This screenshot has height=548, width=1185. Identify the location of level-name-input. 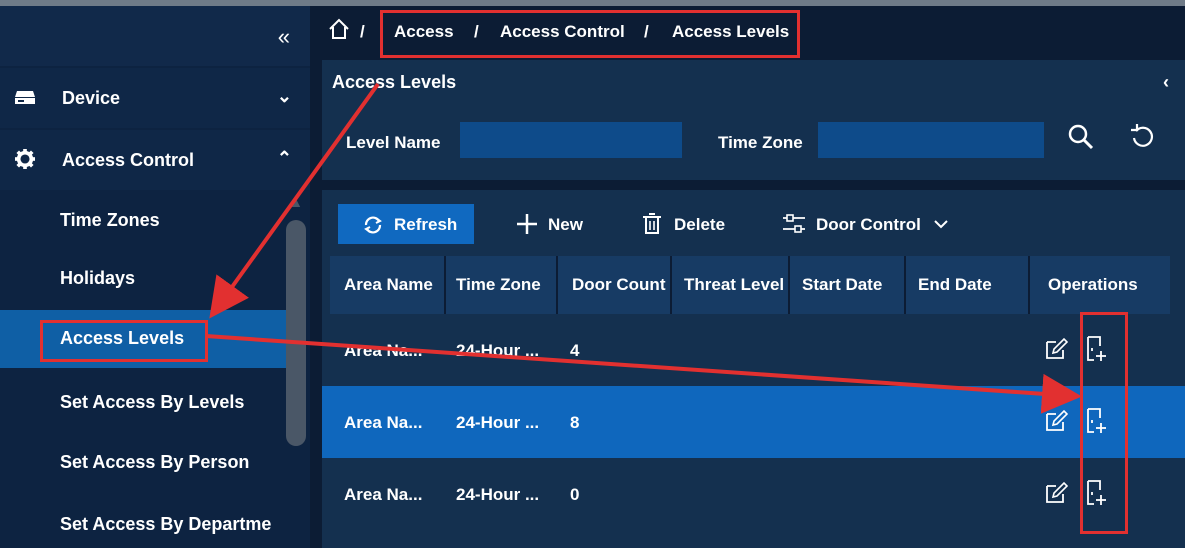
(571, 140).